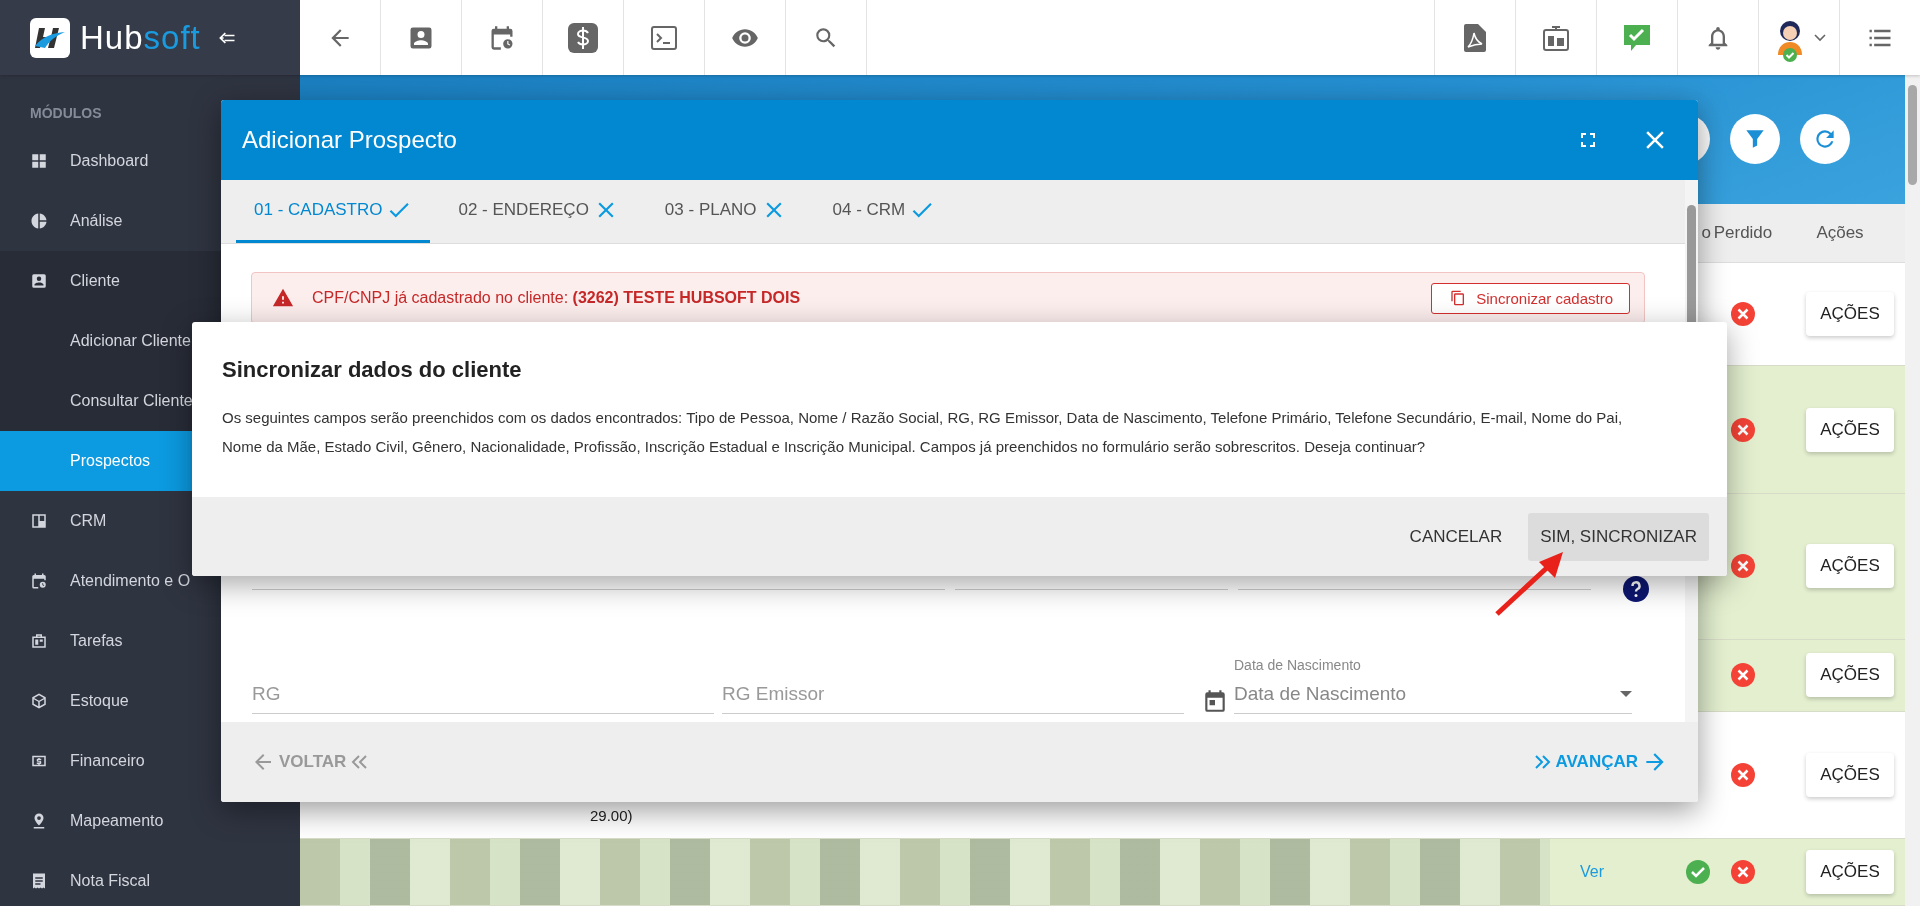 This screenshot has width=1920, height=906. What do you see at coordinates (1215, 701) in the screenshot?
I see `calendar-icon` at bounding box center [1215, 701].